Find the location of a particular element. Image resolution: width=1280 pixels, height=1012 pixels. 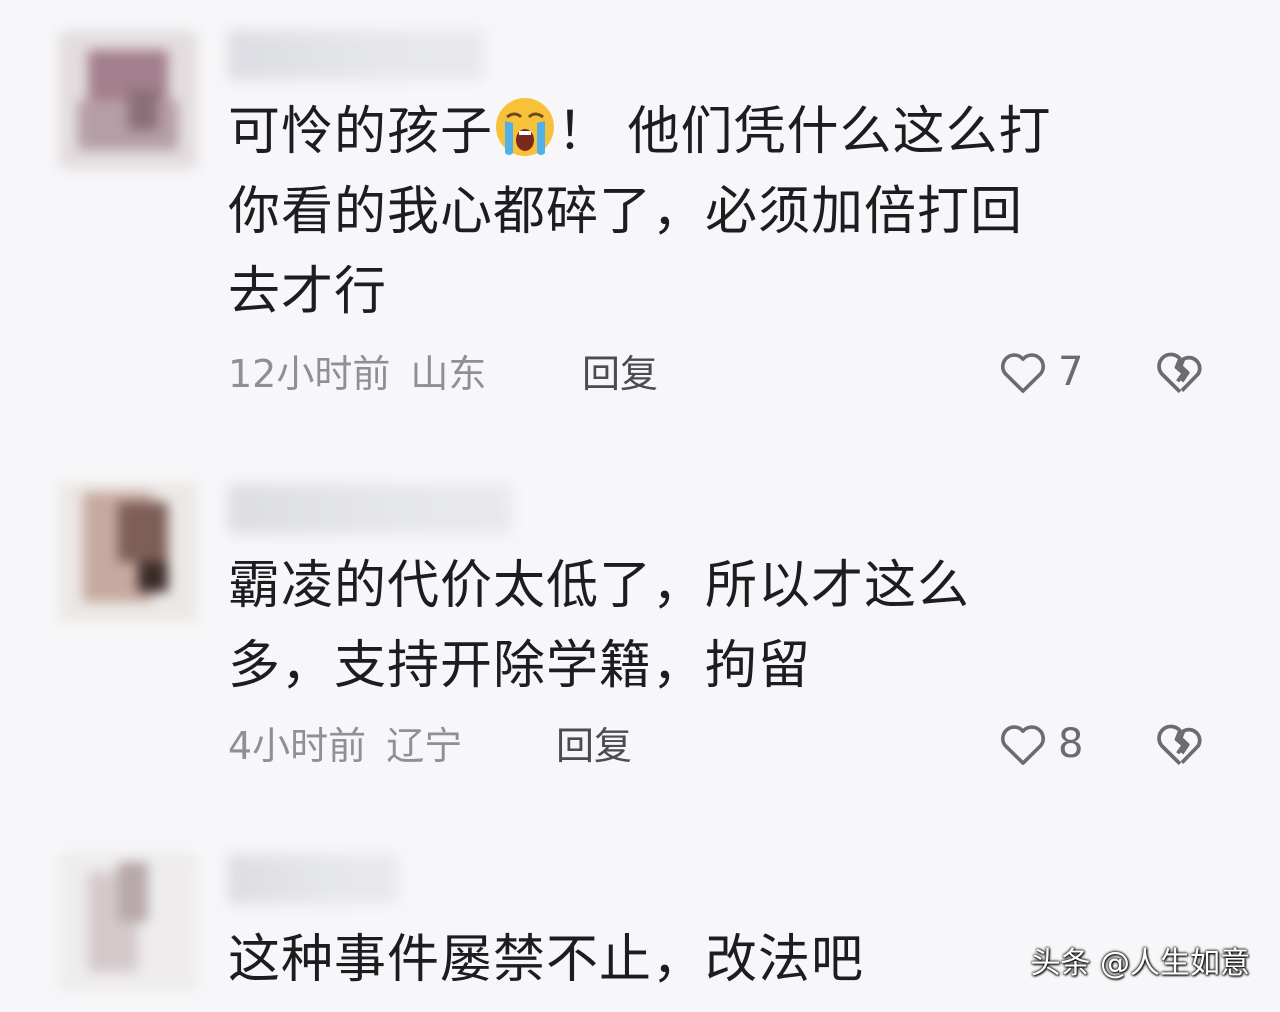

timestamp: 12小时前 is located at coordinates (309, 374).